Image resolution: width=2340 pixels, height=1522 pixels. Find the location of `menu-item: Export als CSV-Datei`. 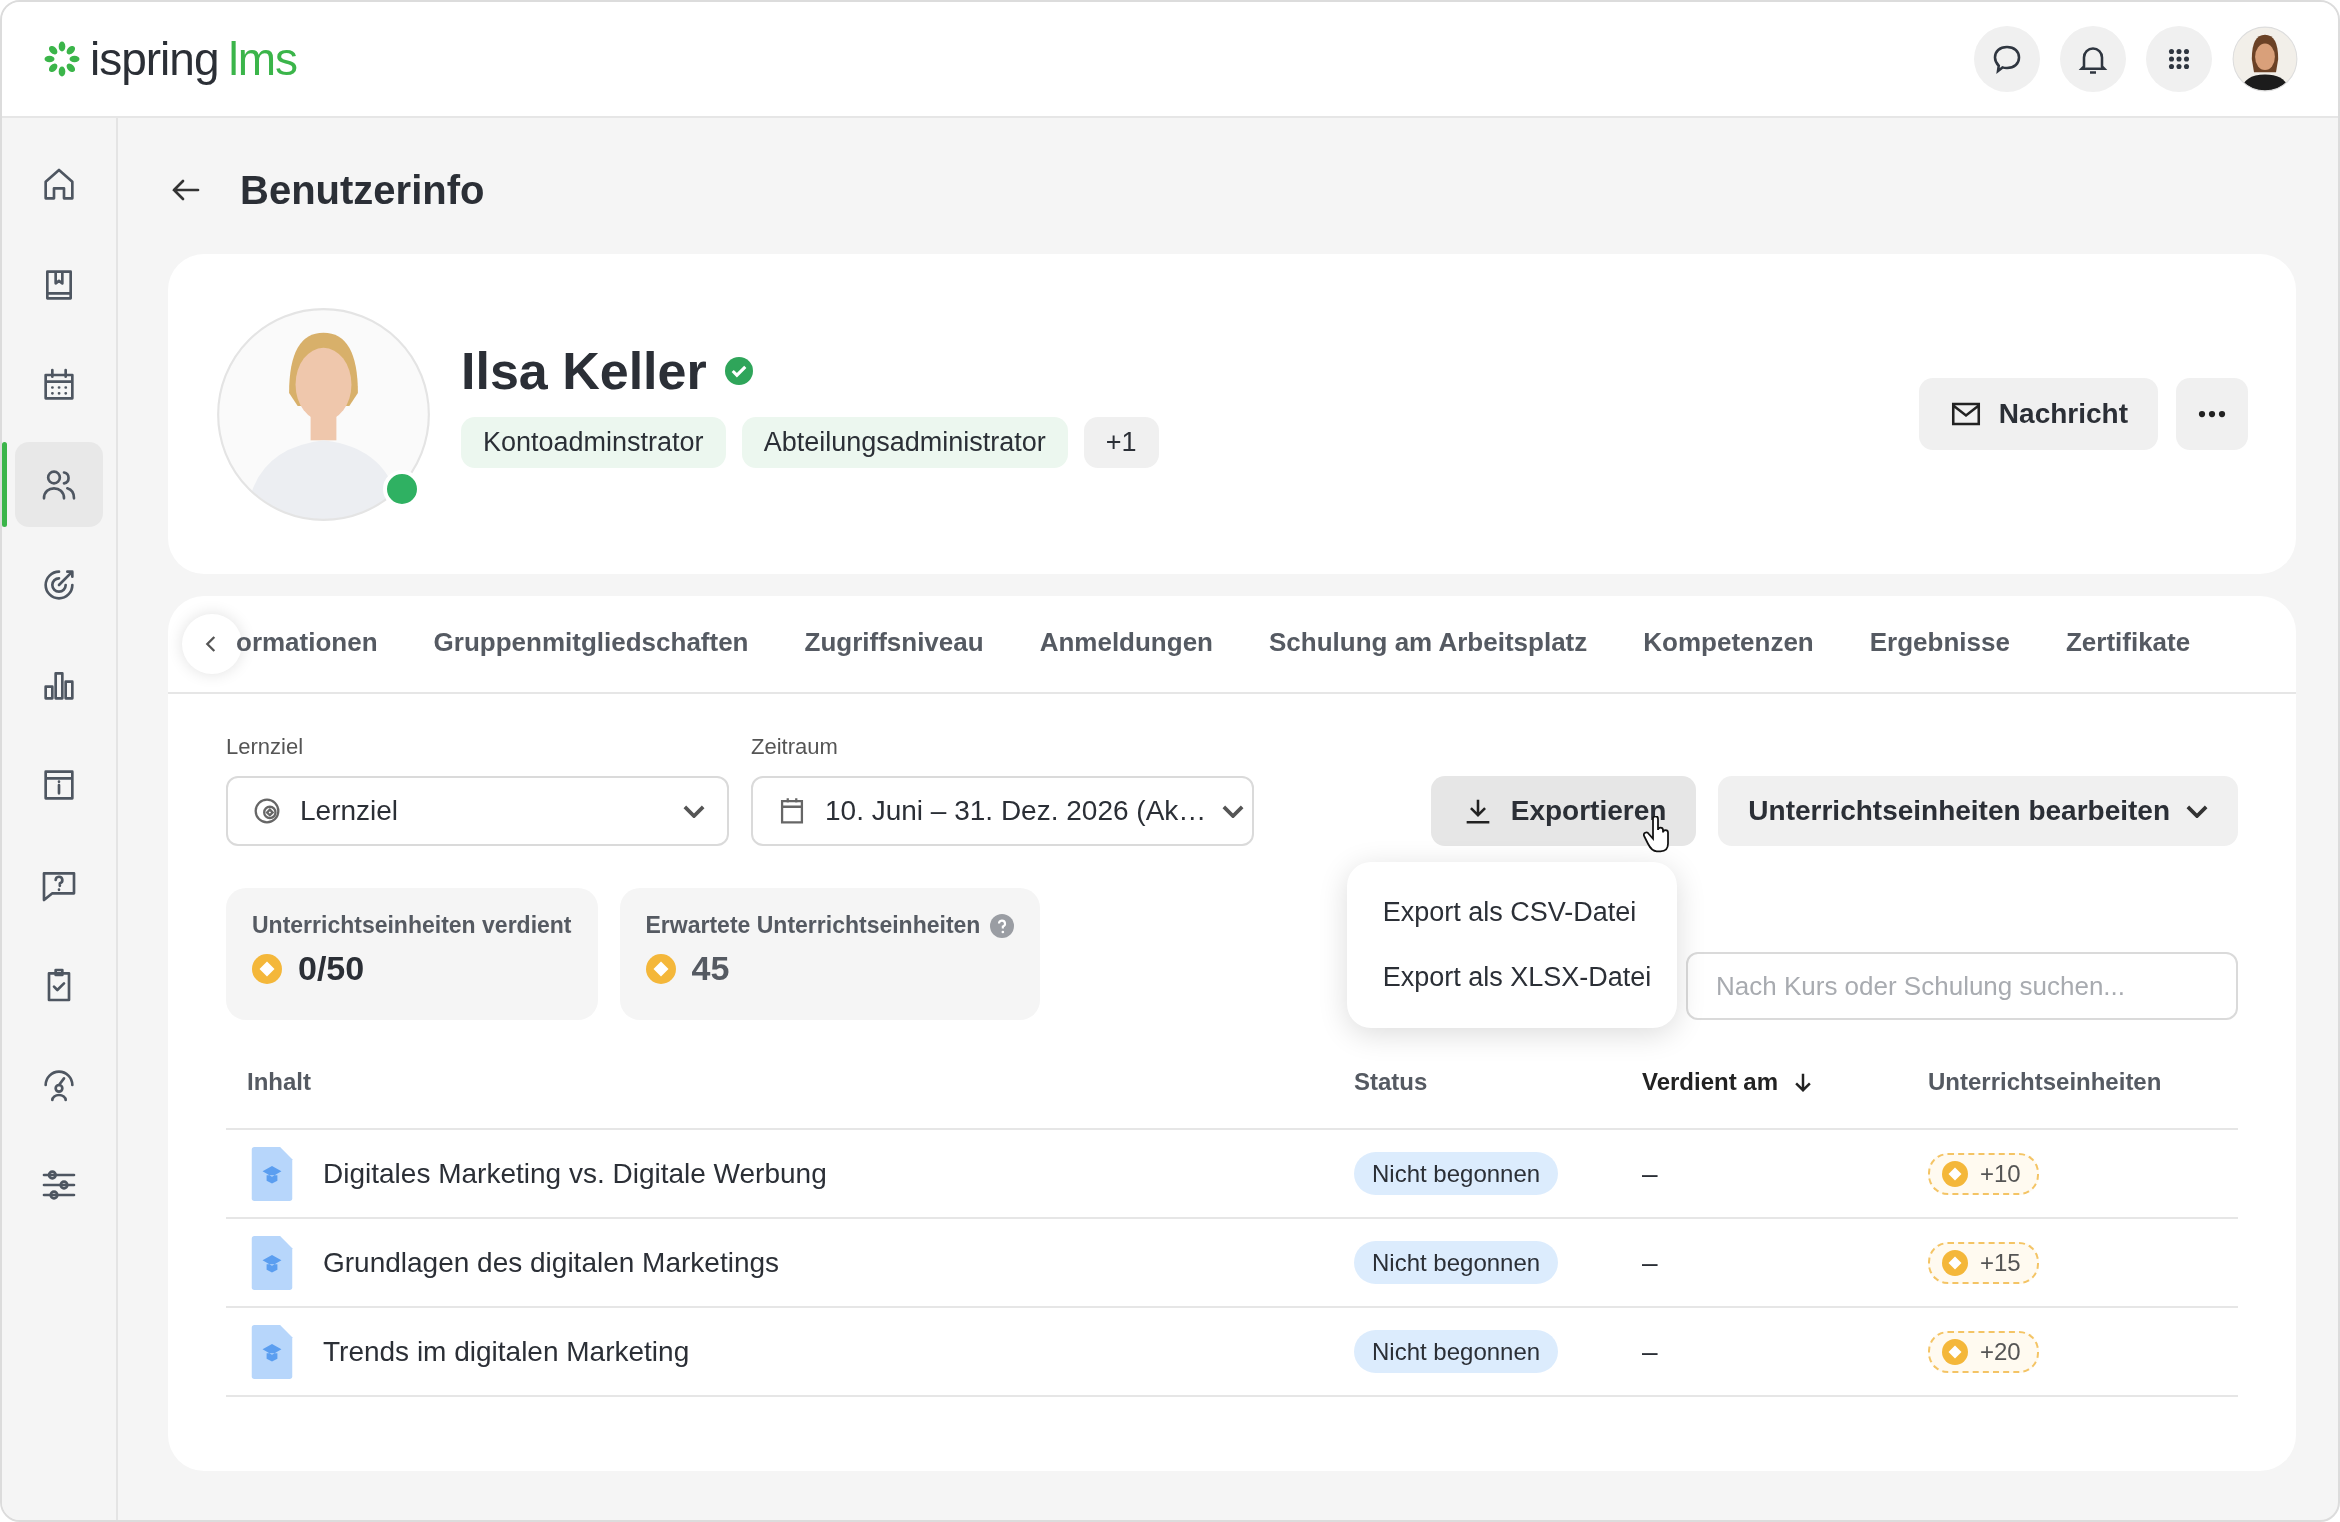

menu-item: Export als CSV-Datei is located at coordinates (1511, 912).